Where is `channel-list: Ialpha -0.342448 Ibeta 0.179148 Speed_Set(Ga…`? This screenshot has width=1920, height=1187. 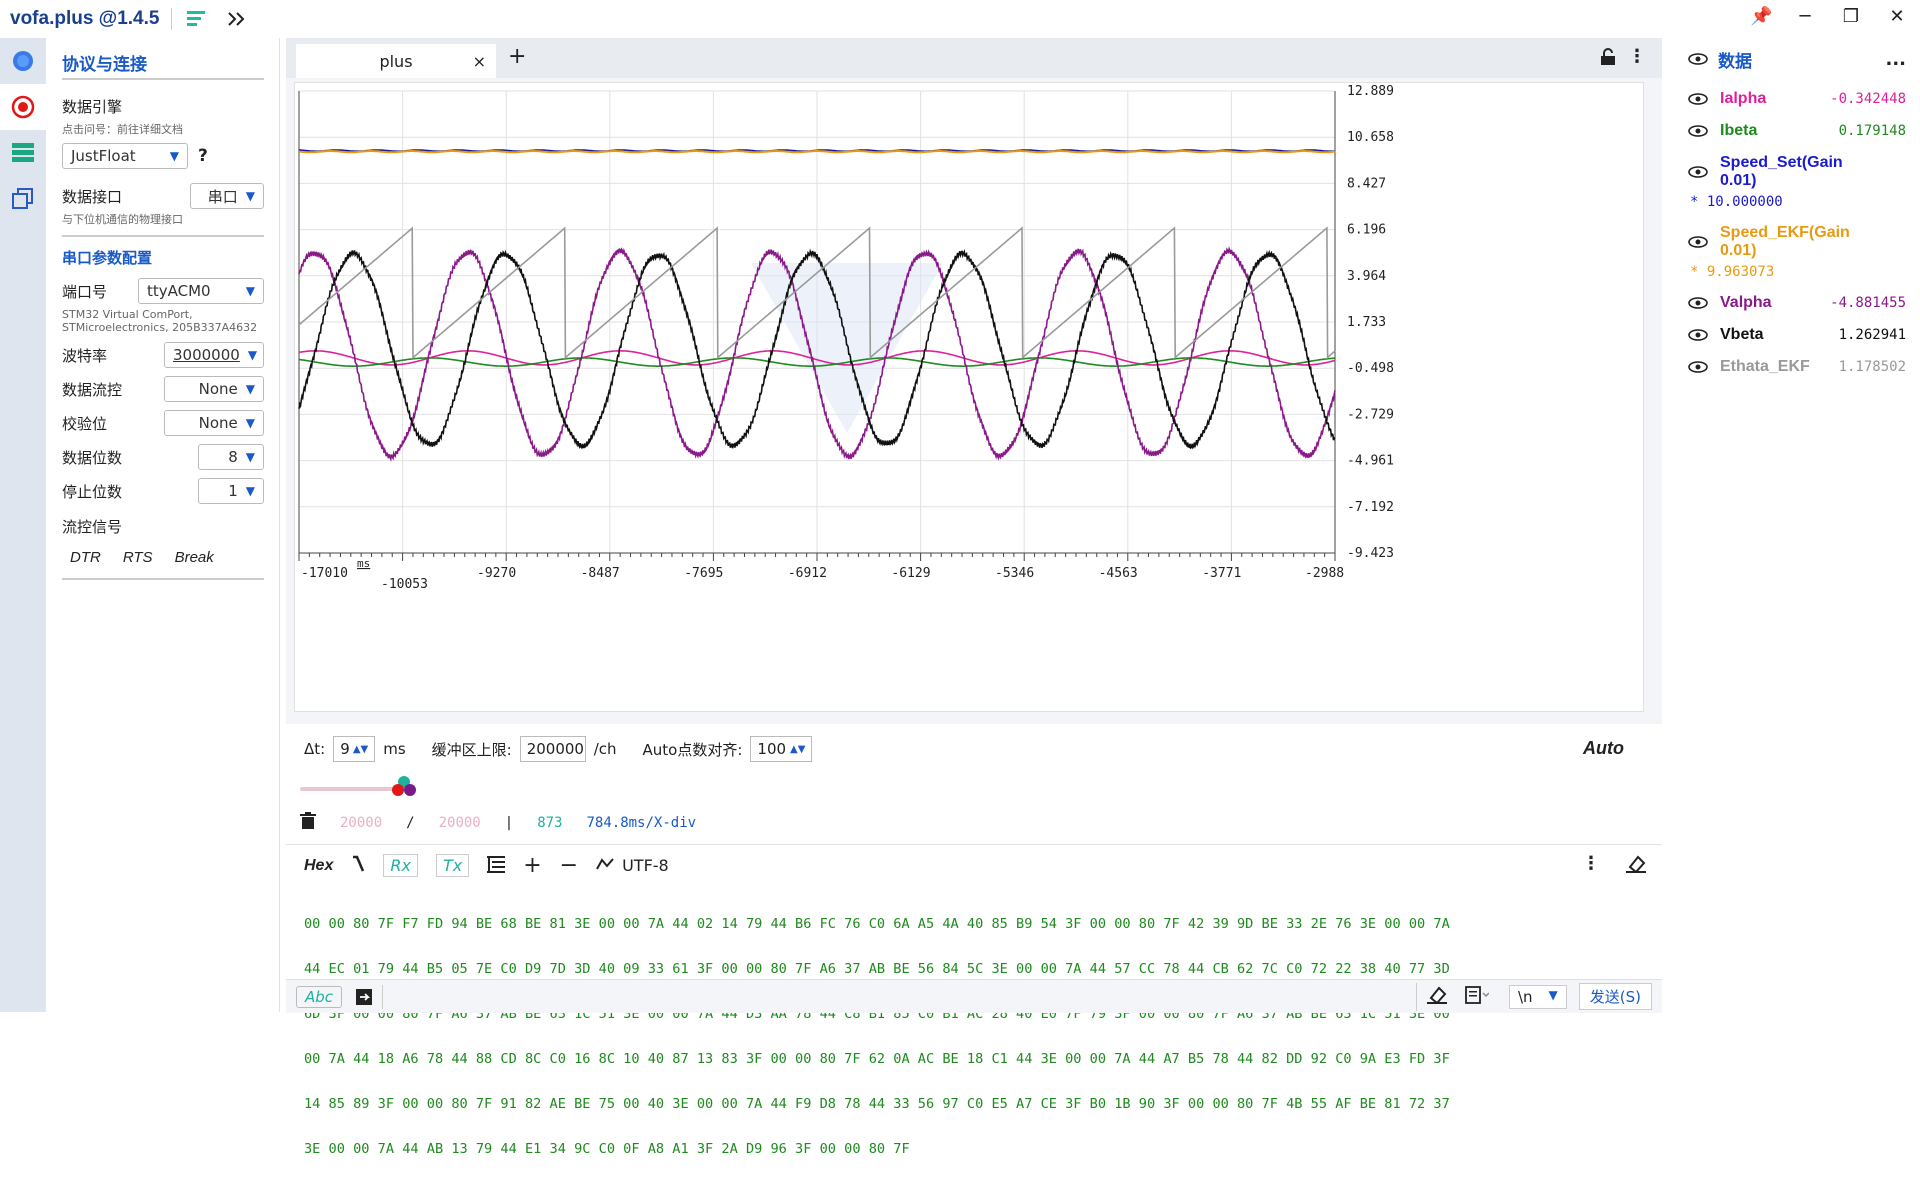
channel-list: Ialpha -0.342448 Ibeta 0.179148 Speed_Set(Ga… is located at coordinates (1804, 233).